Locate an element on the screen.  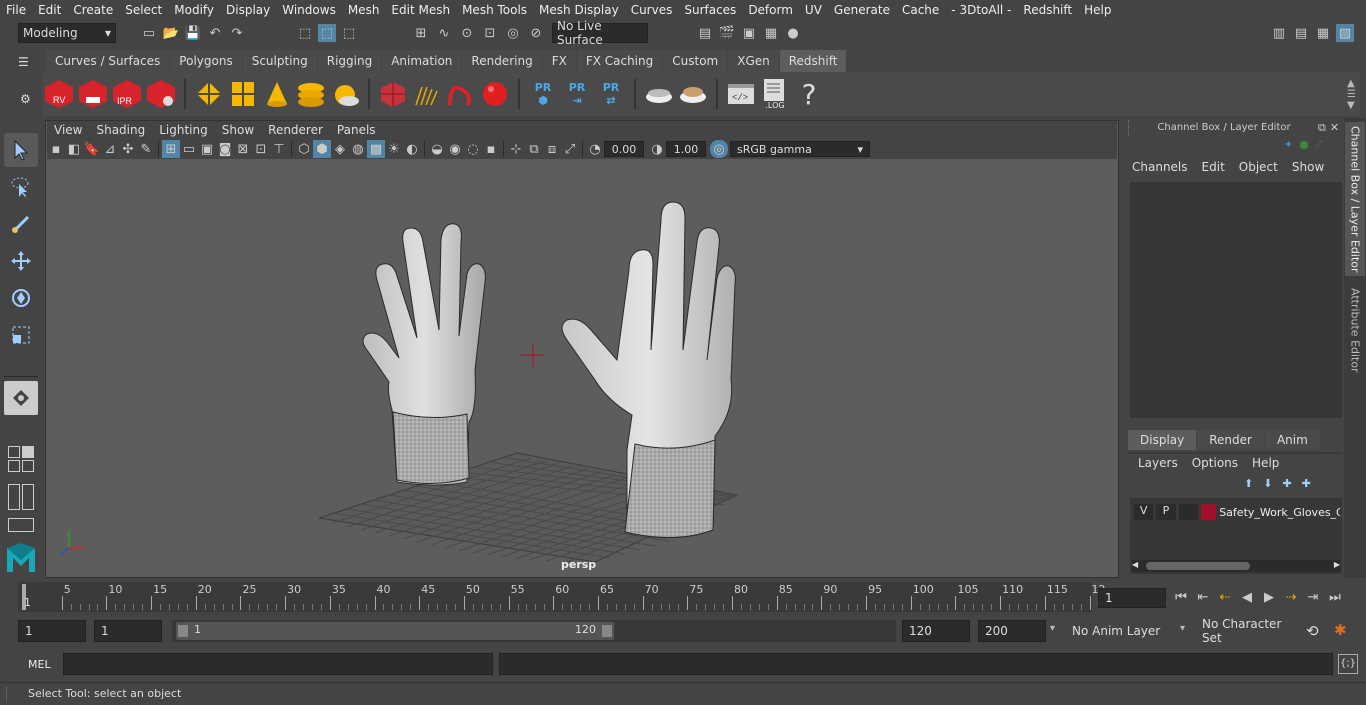
redshift-material-button is located at coordinates (495, 94).